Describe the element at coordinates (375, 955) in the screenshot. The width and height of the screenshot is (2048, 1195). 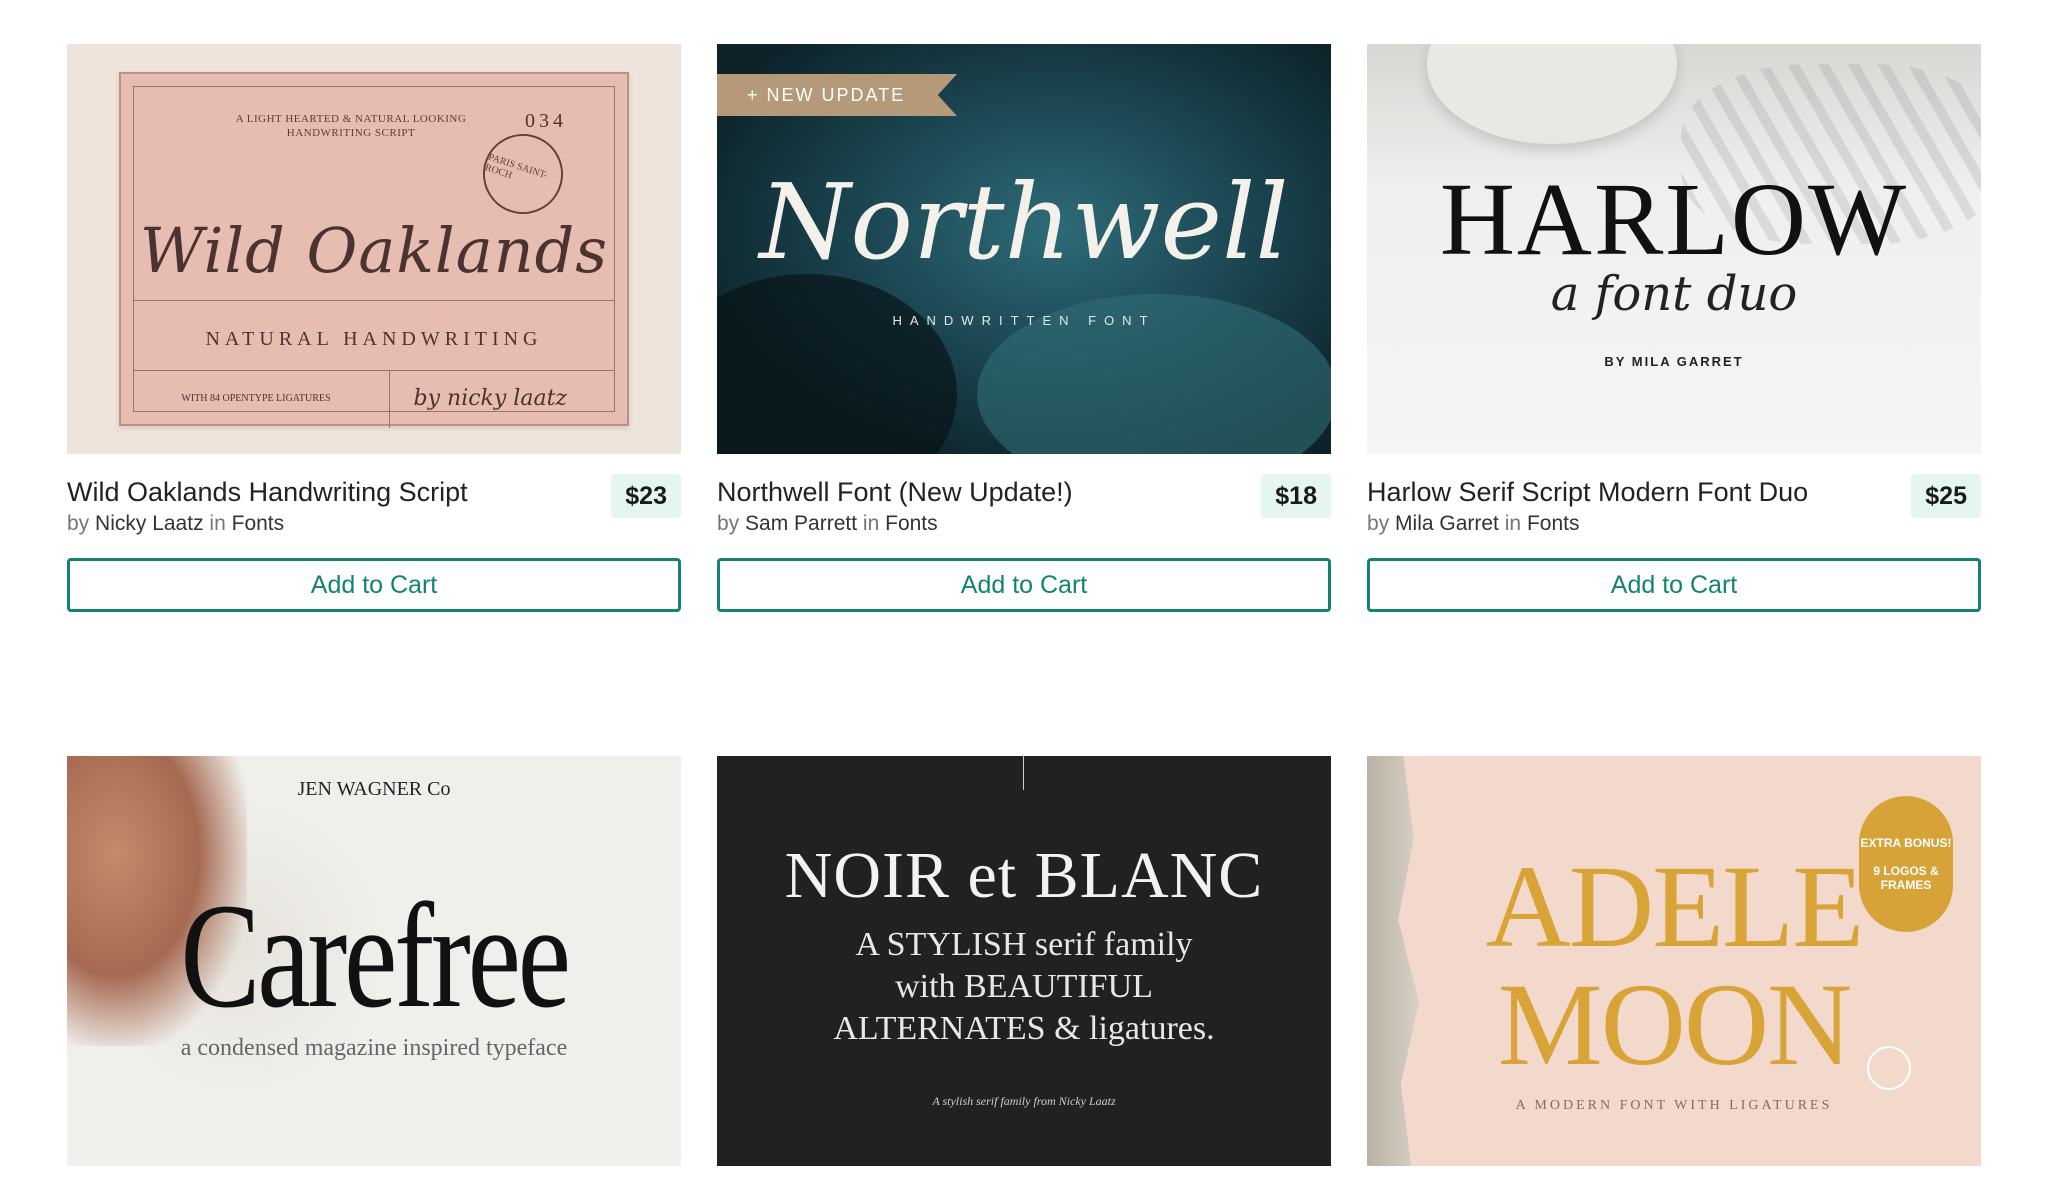
I see `thumb-title: Carefree` at that location.